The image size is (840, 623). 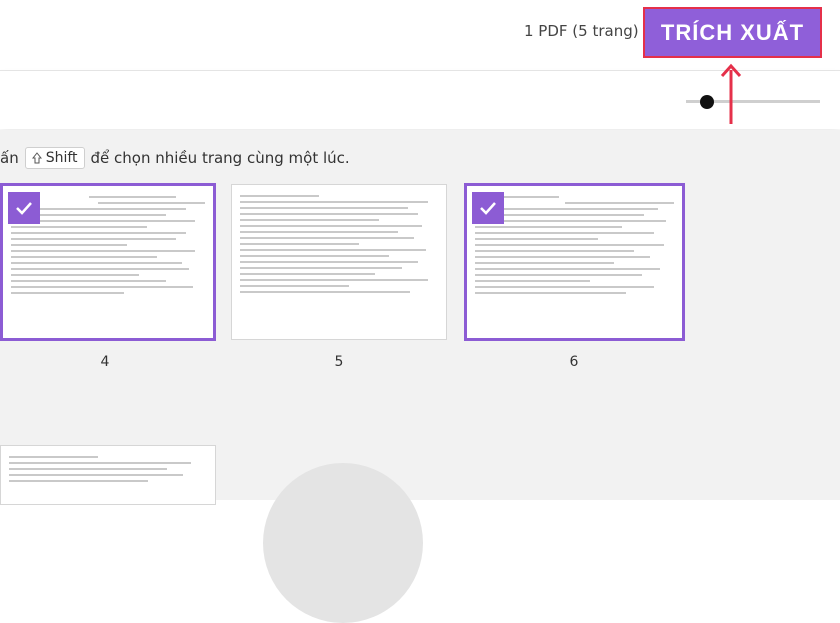 I want to click on shift-icon, so click(x=36, y=158).